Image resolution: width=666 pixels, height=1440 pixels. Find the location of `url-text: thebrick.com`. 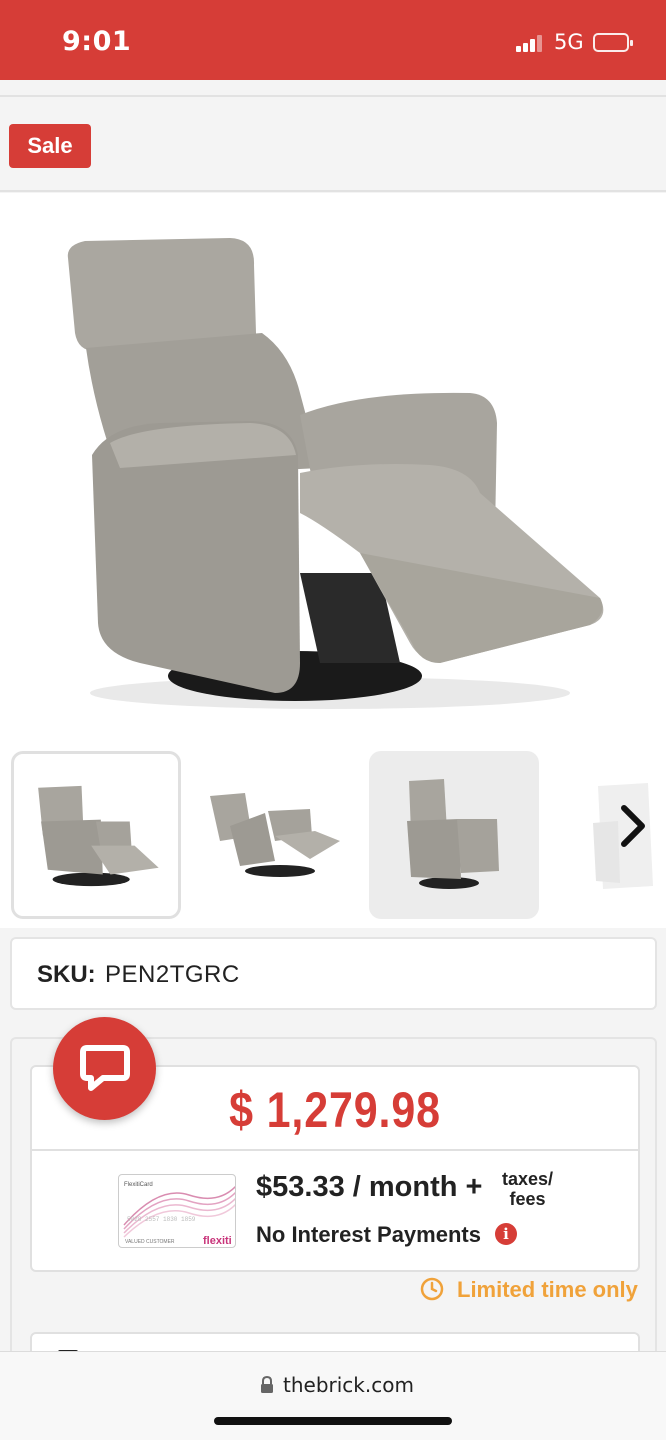

url-text: thebrick.com is located at coordinates (348, 1385).